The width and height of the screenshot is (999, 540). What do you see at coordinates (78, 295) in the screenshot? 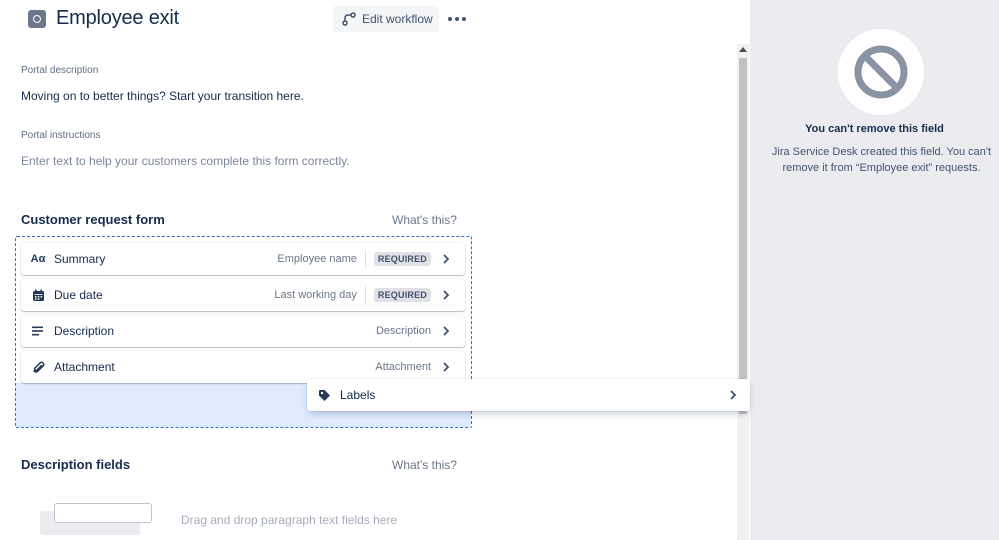
I see `field-label: Due date` at bounding box center [78, 295].